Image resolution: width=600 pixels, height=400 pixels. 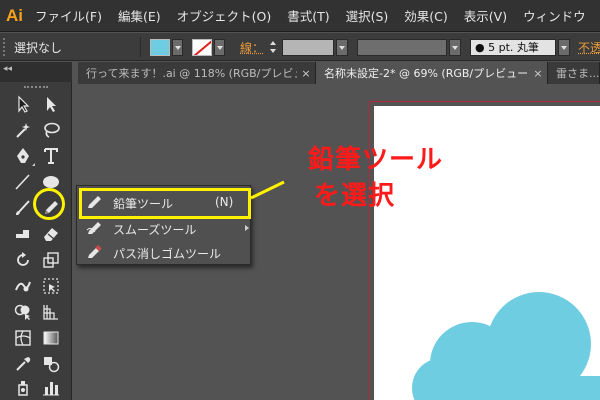 I want to click on shape-builder-icon, so click(x=23, y=312).